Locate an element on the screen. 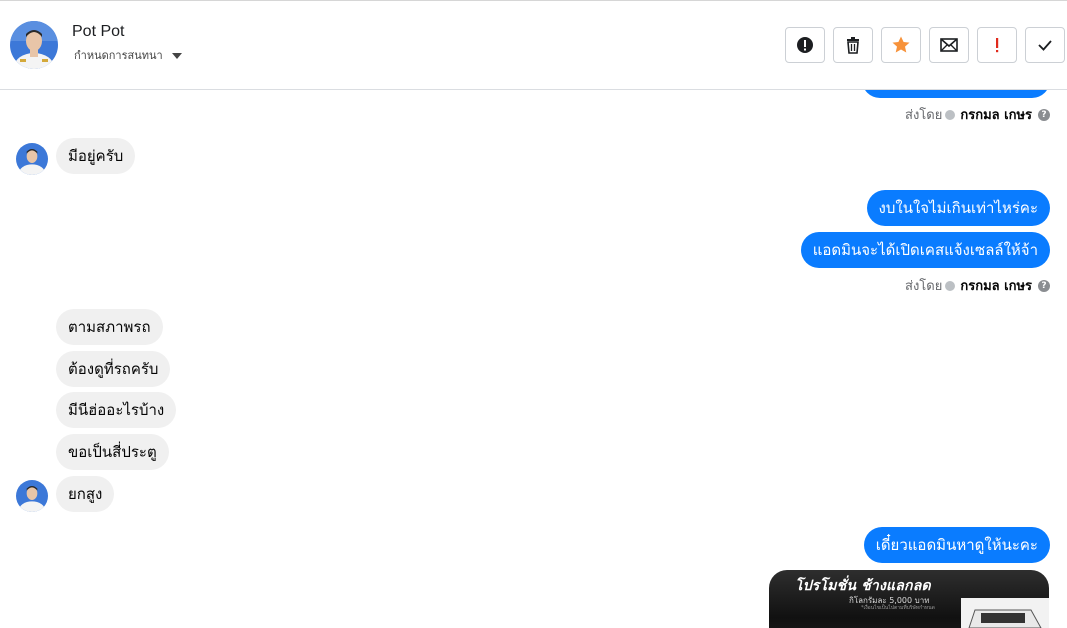  mail-icon is located at coordinates (949, 45).